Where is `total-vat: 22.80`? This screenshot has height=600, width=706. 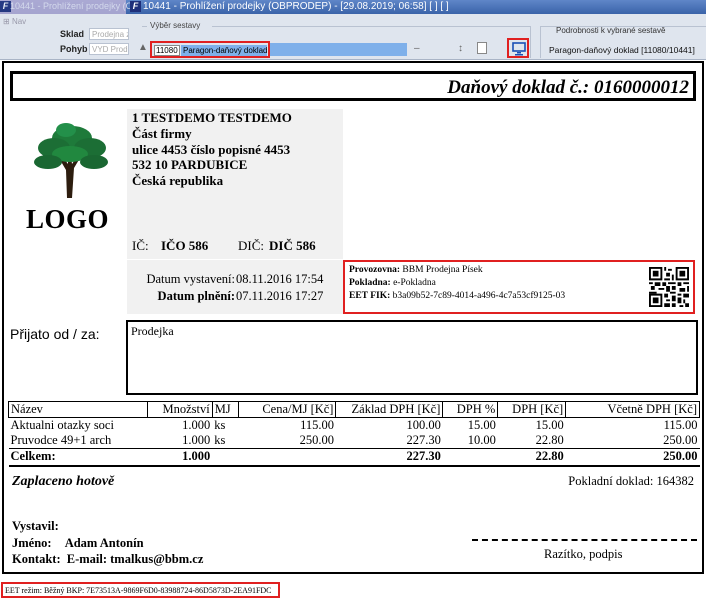
total-vat: 22.80 is located at coordinates (531, 457).